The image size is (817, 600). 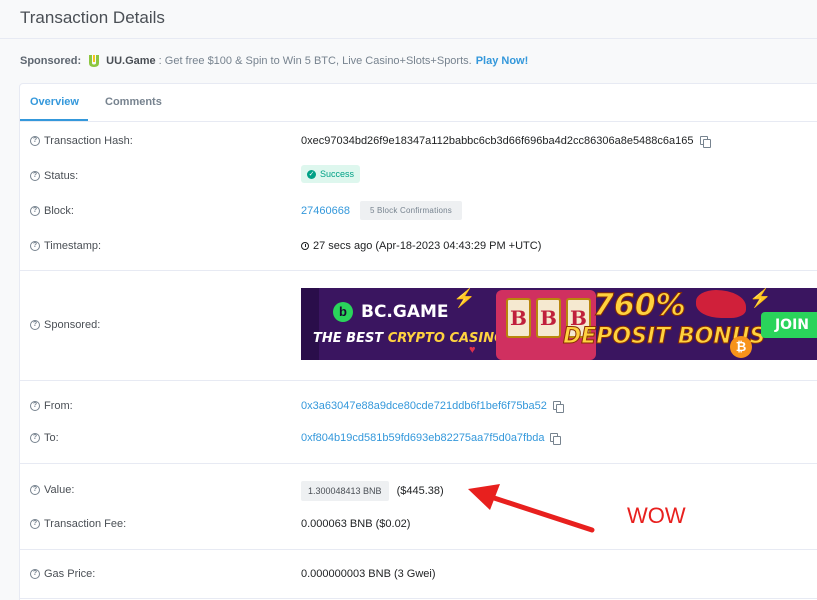 What do you see at coordinates (305, 246) in the screenshot?
I see `clock-icon` at bounding box center [305, 246].